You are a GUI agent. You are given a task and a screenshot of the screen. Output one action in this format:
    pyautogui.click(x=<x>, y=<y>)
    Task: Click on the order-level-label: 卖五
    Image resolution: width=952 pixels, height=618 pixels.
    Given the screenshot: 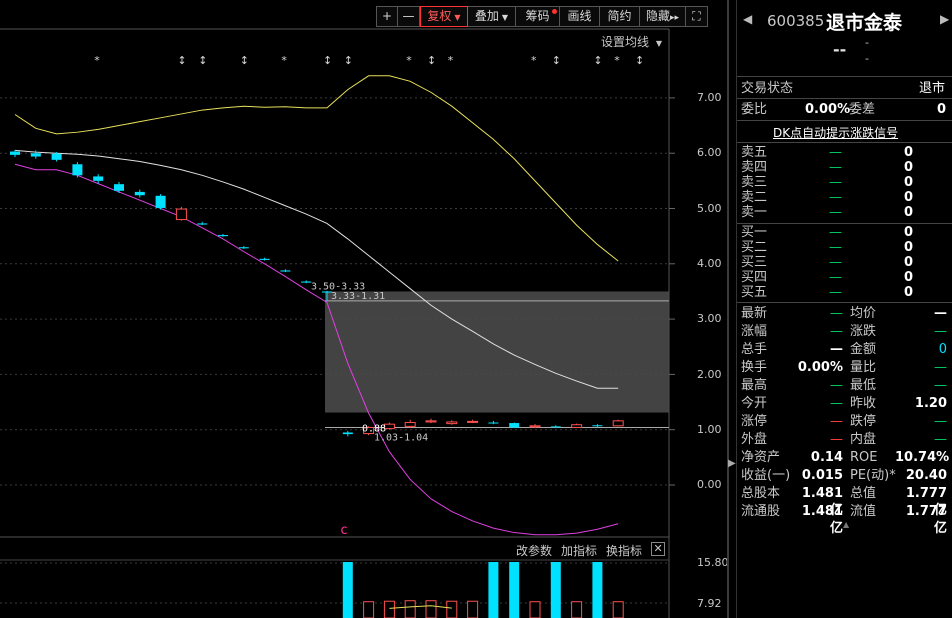 What is the action you would take?
    pyautogui.click(x=754, y=152)
    